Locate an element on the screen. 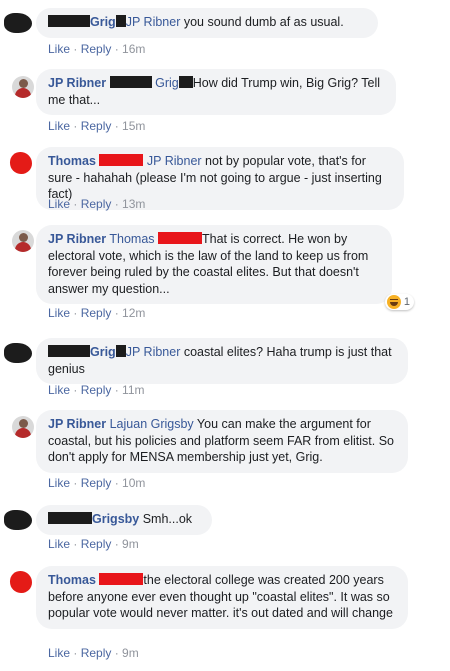 This screenshot has height=671, width=450. comment-bubble: Grigsby Smh...ok is located at coordinates (124, 520).